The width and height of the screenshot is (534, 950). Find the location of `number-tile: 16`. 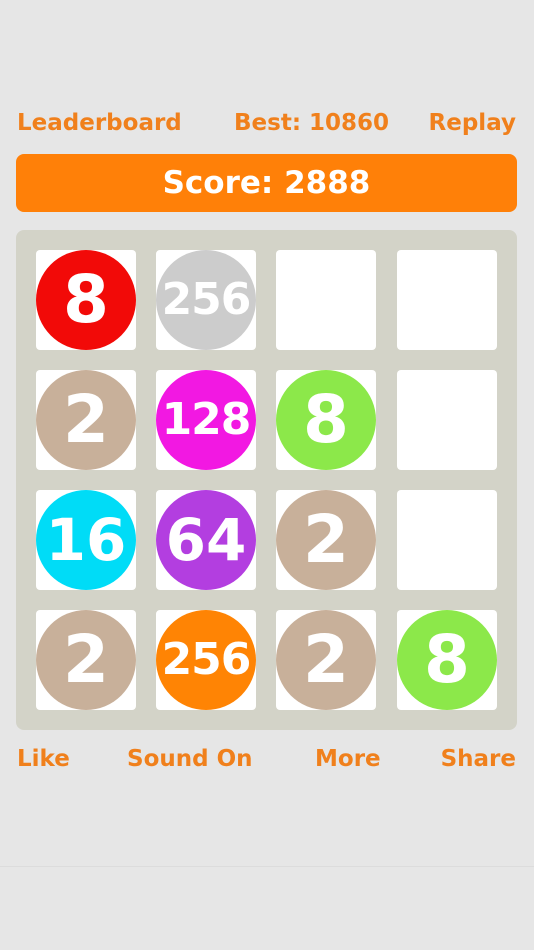

number-tile: 16 is located at coordinates (86, 540).